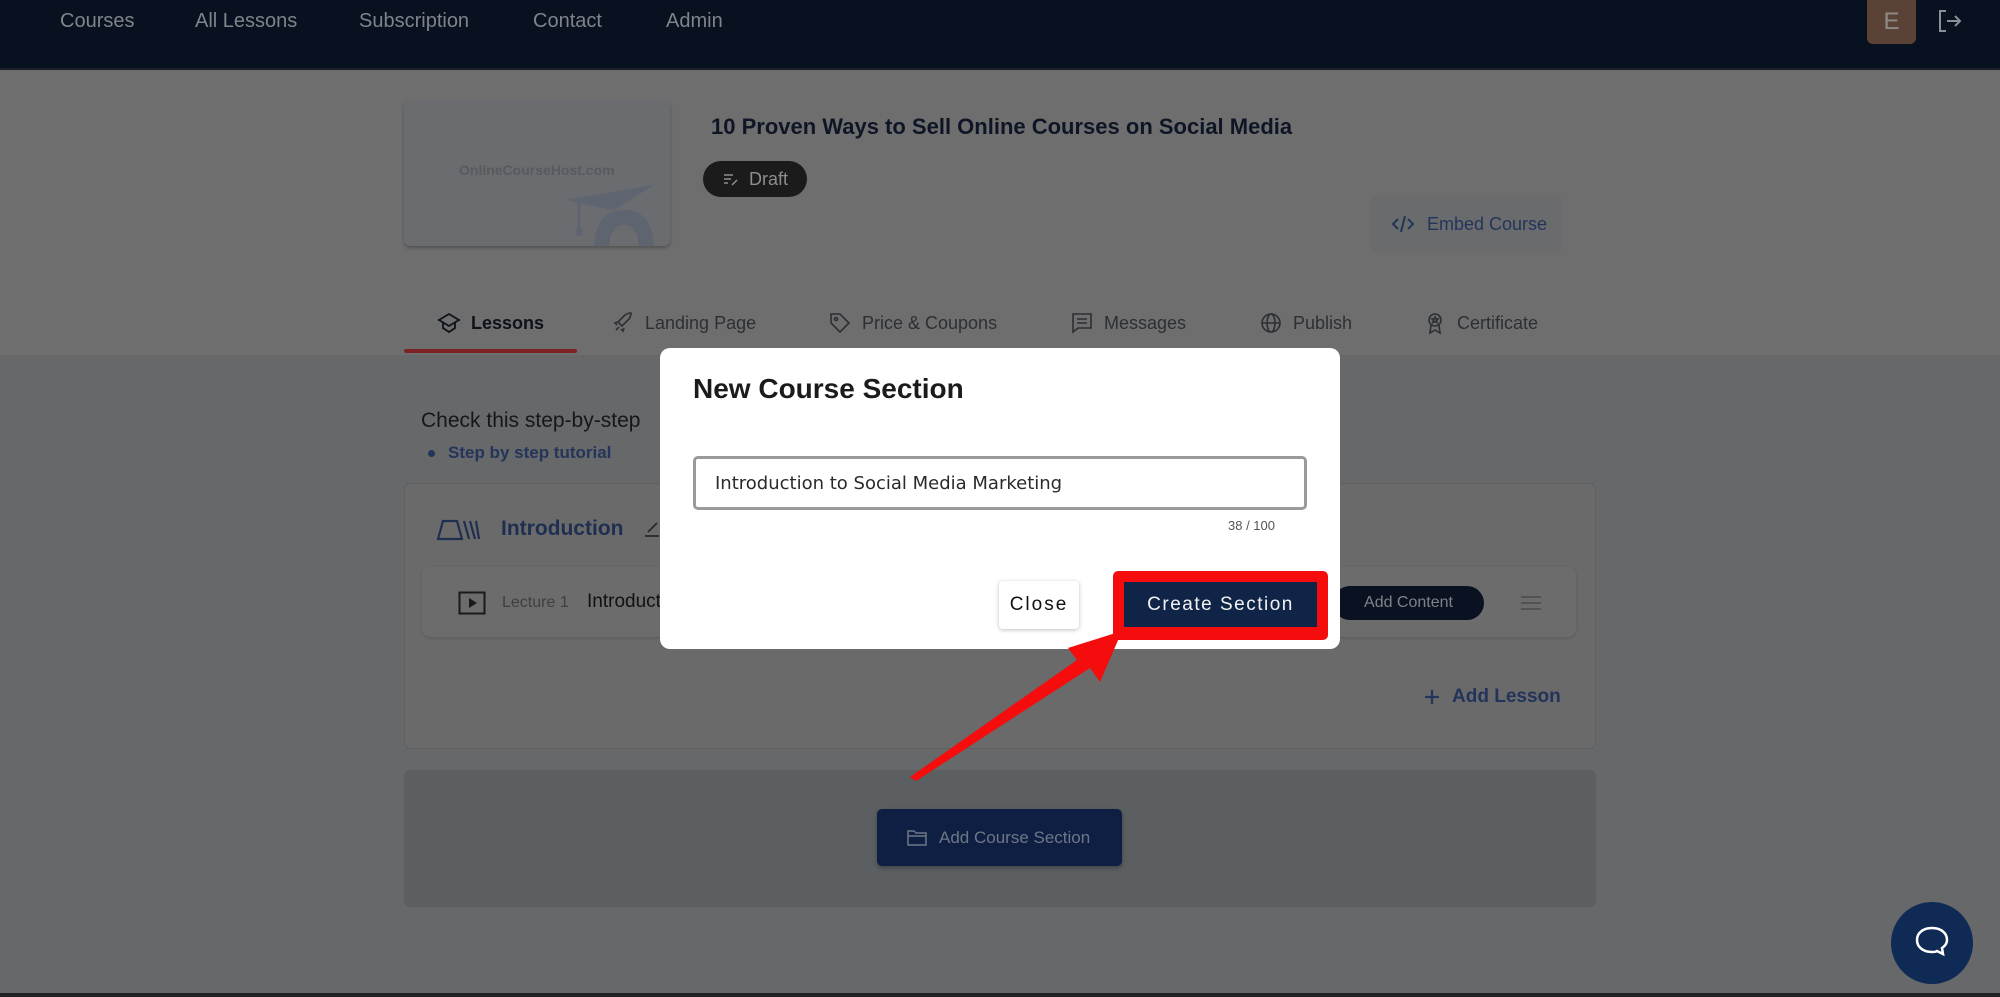 The width and height of the screenshot is (2000, 997). I want to click on status-badge-label: Draft, so click(769, 179).